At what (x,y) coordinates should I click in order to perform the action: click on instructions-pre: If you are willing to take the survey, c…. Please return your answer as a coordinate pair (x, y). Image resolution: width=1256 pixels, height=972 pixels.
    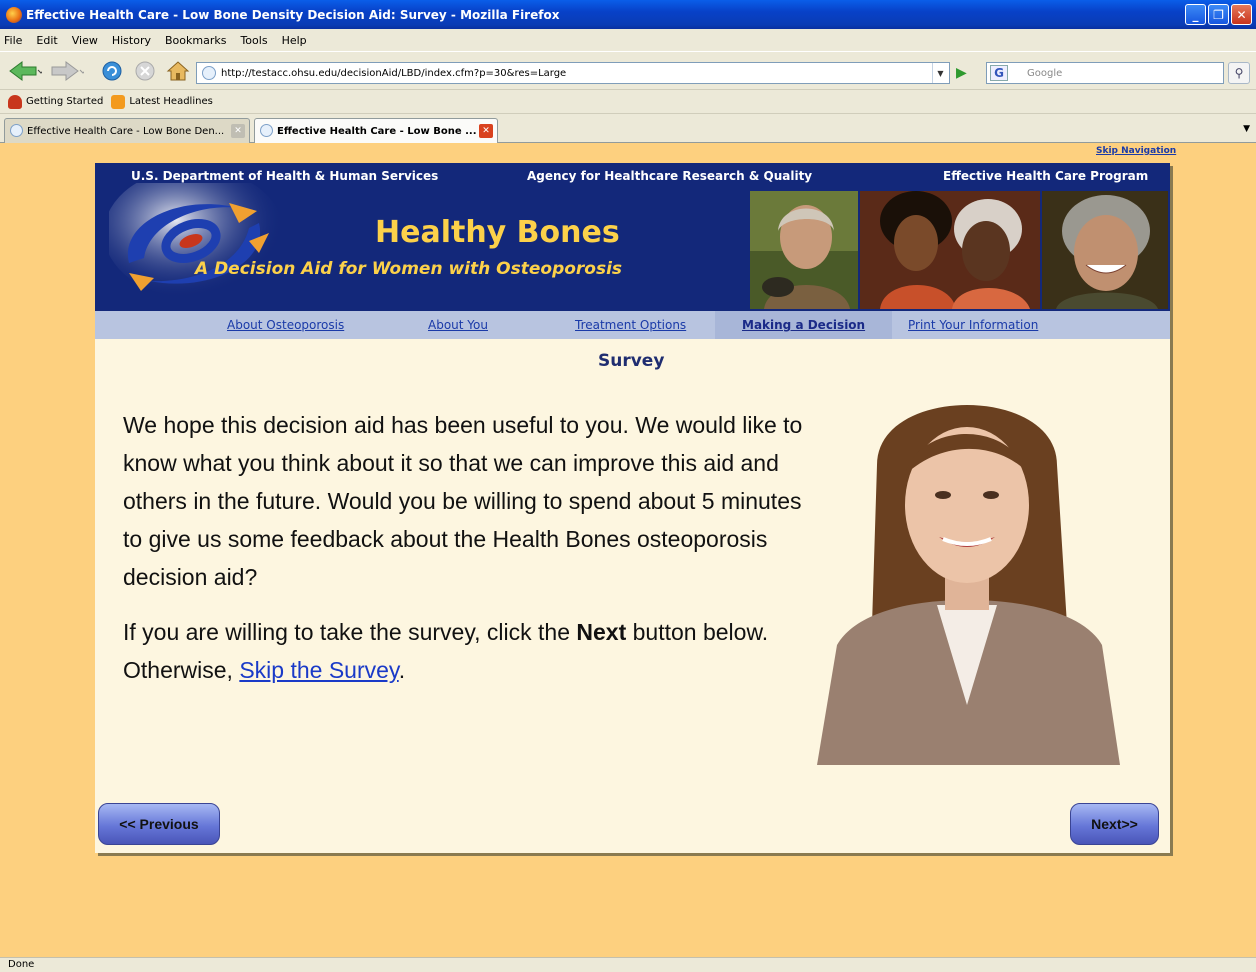
    Looking at the image, I should click on (350, 632).